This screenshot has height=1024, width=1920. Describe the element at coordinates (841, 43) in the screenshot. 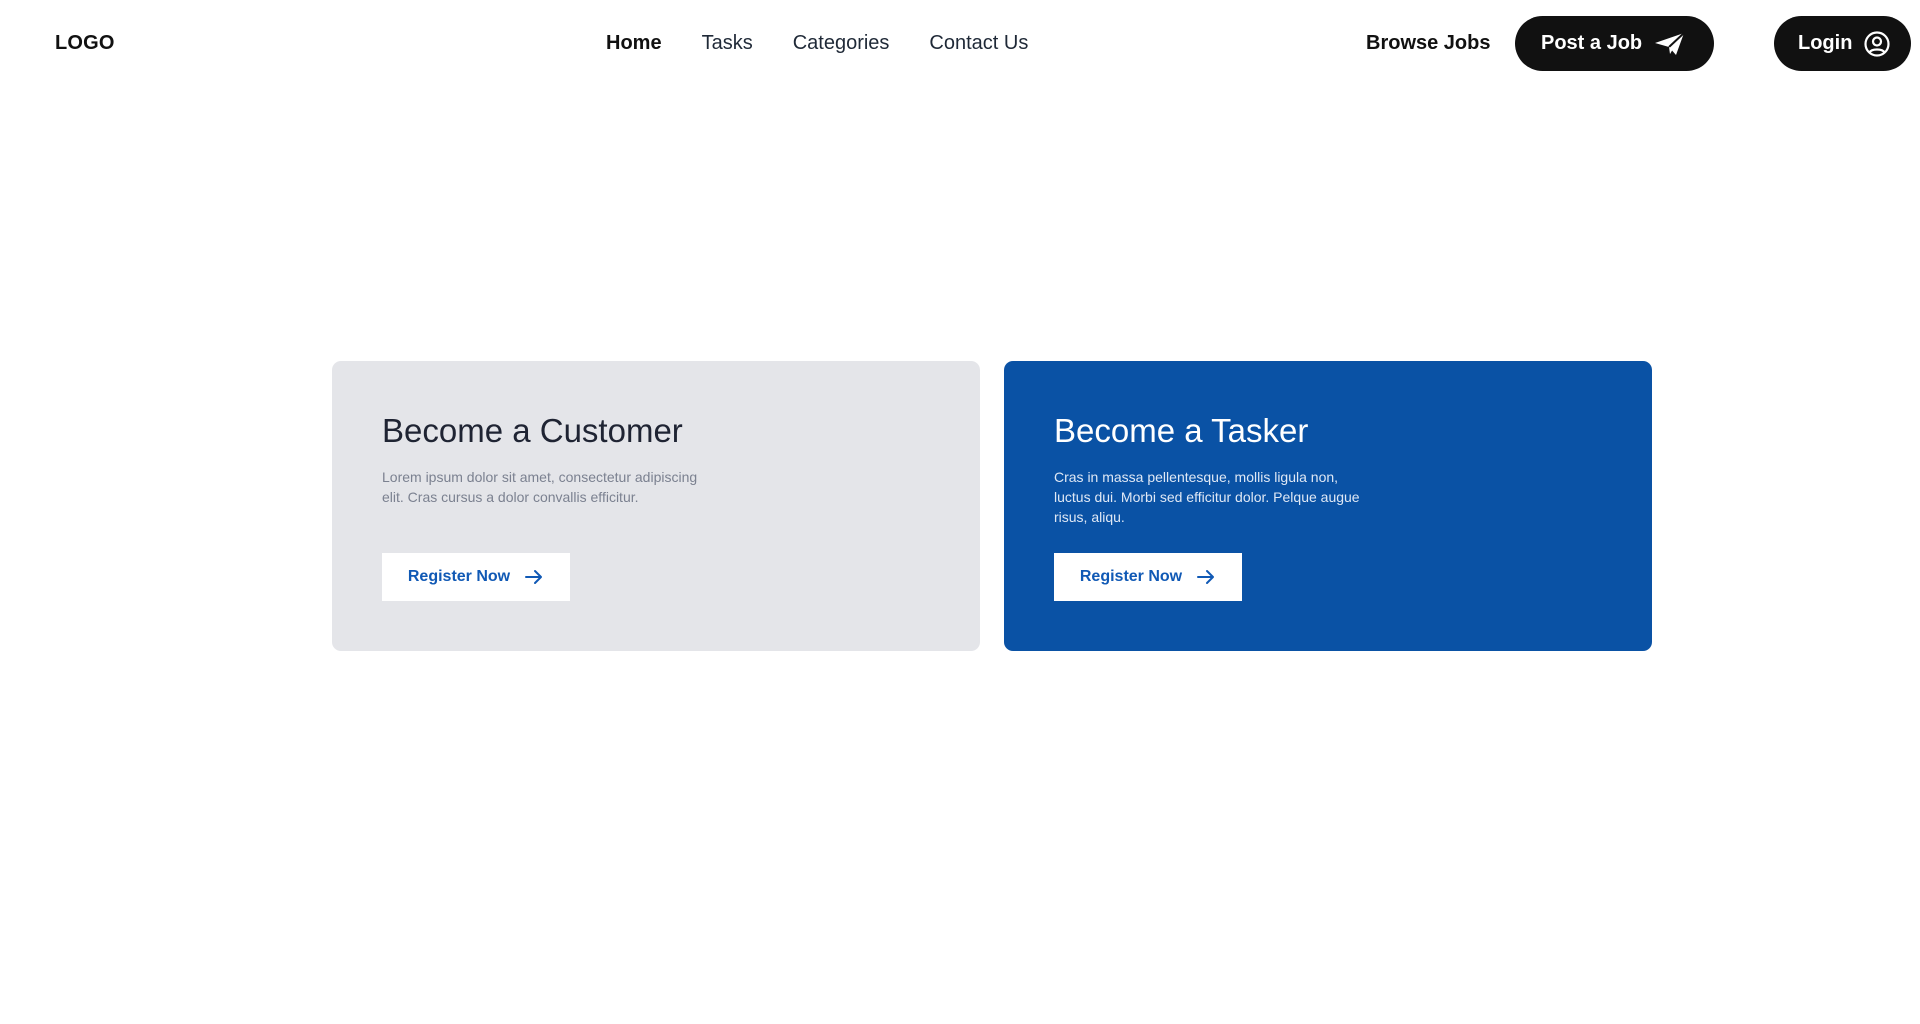

I see `nav-categories: Categories` at that location.